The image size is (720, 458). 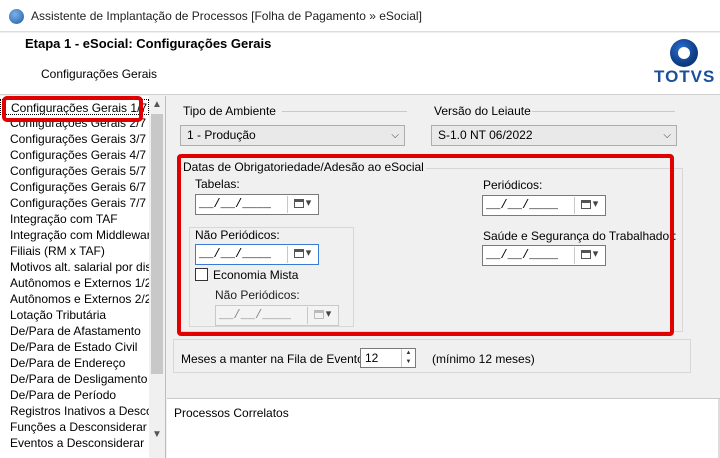 I want to click on meses-value: 12, so click(x=372, y=358).